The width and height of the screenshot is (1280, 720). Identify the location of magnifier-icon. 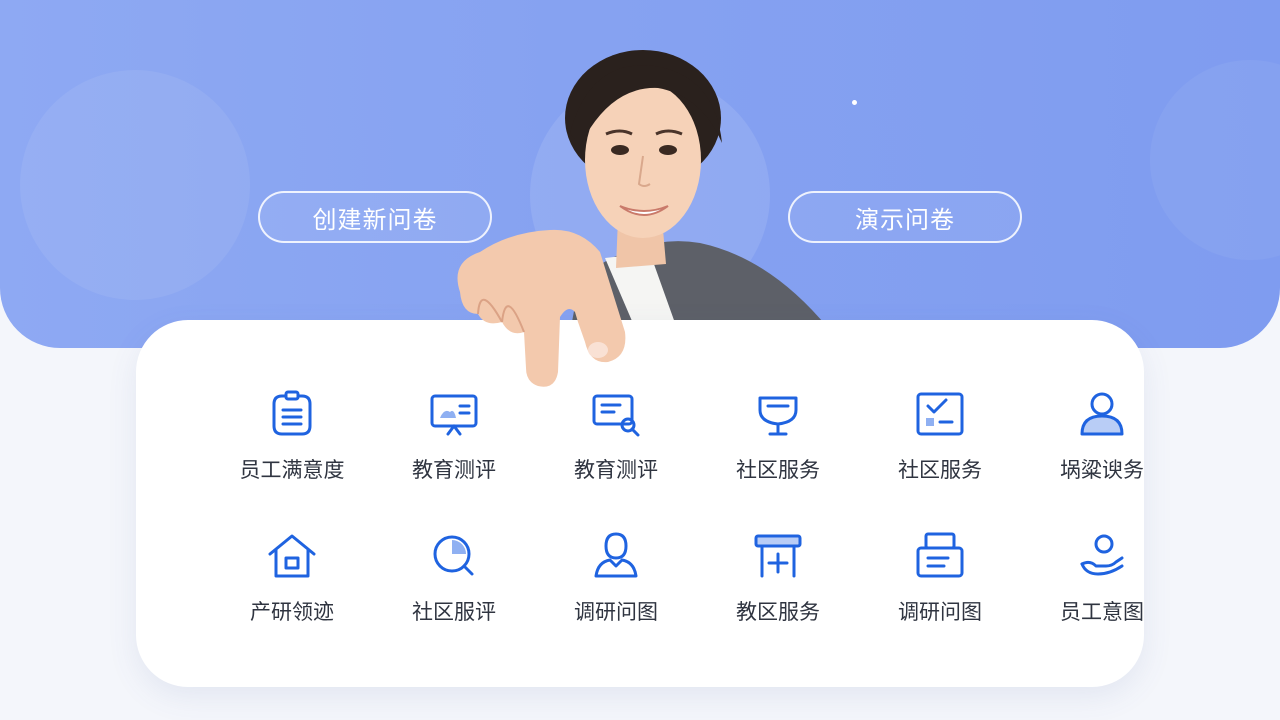
(453, 555).